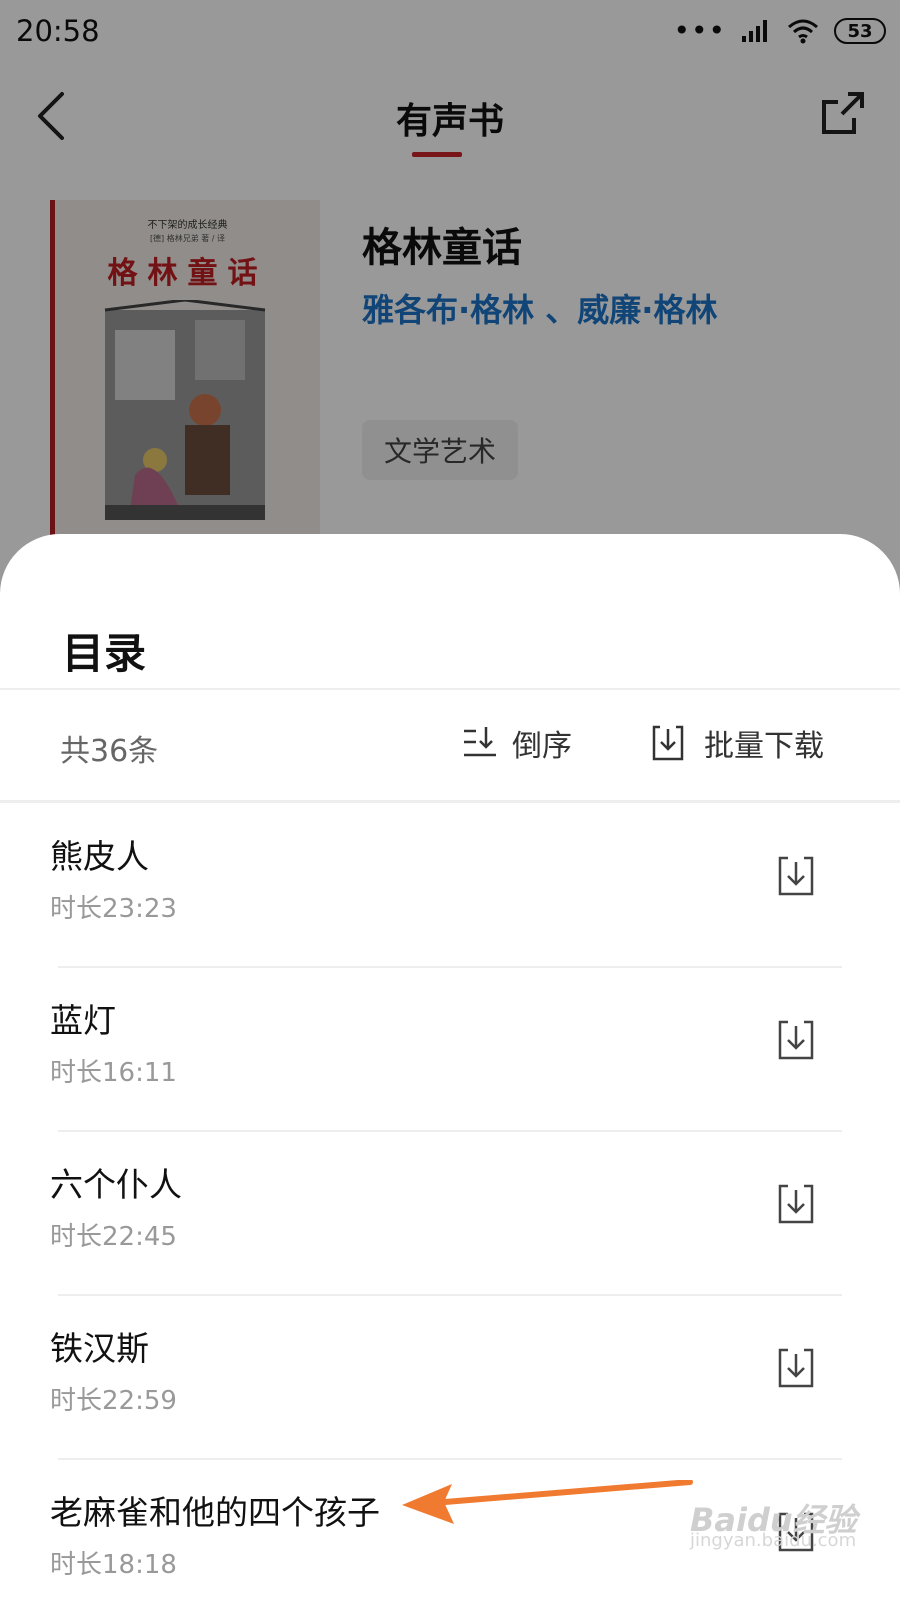 The image size is (900, 1600). I want to click on sort-icon, so click(480, 742).